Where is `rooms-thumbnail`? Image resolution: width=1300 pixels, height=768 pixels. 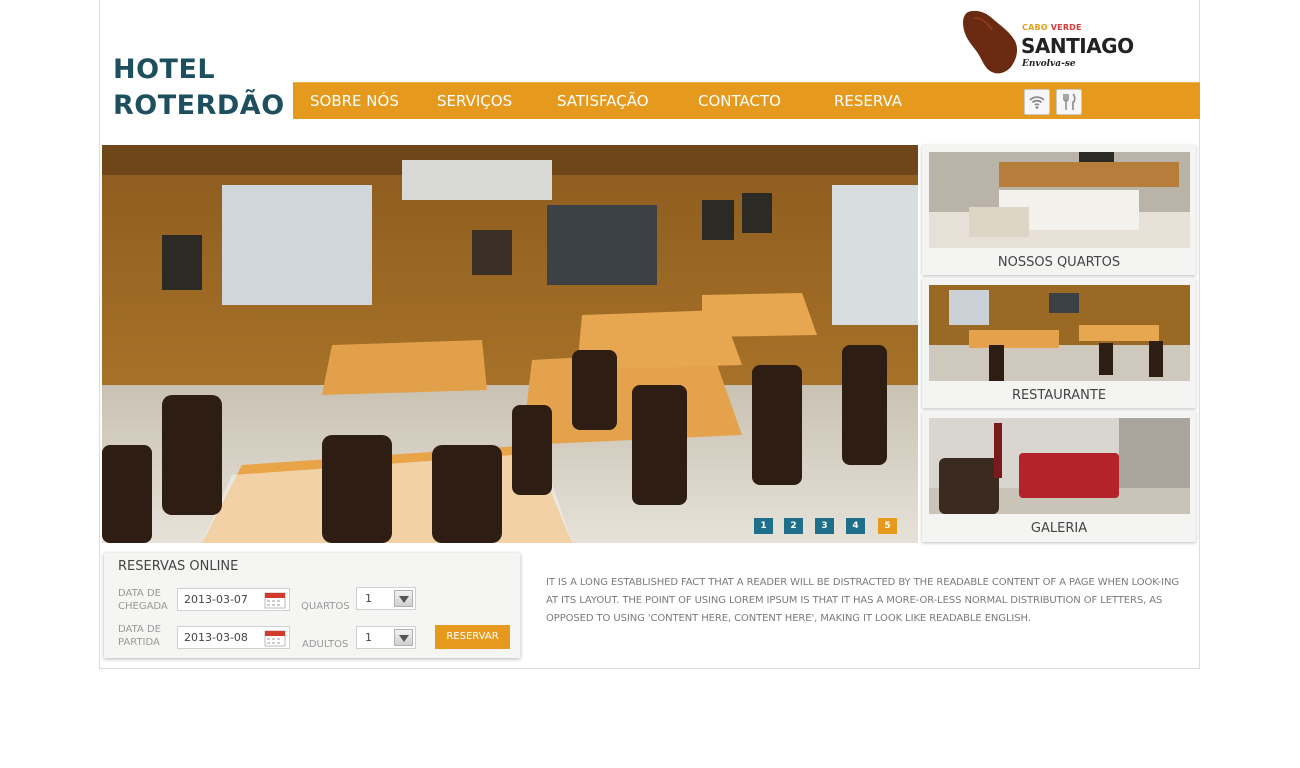
rooms-thumbnail is located at coordinates (1059, 200).